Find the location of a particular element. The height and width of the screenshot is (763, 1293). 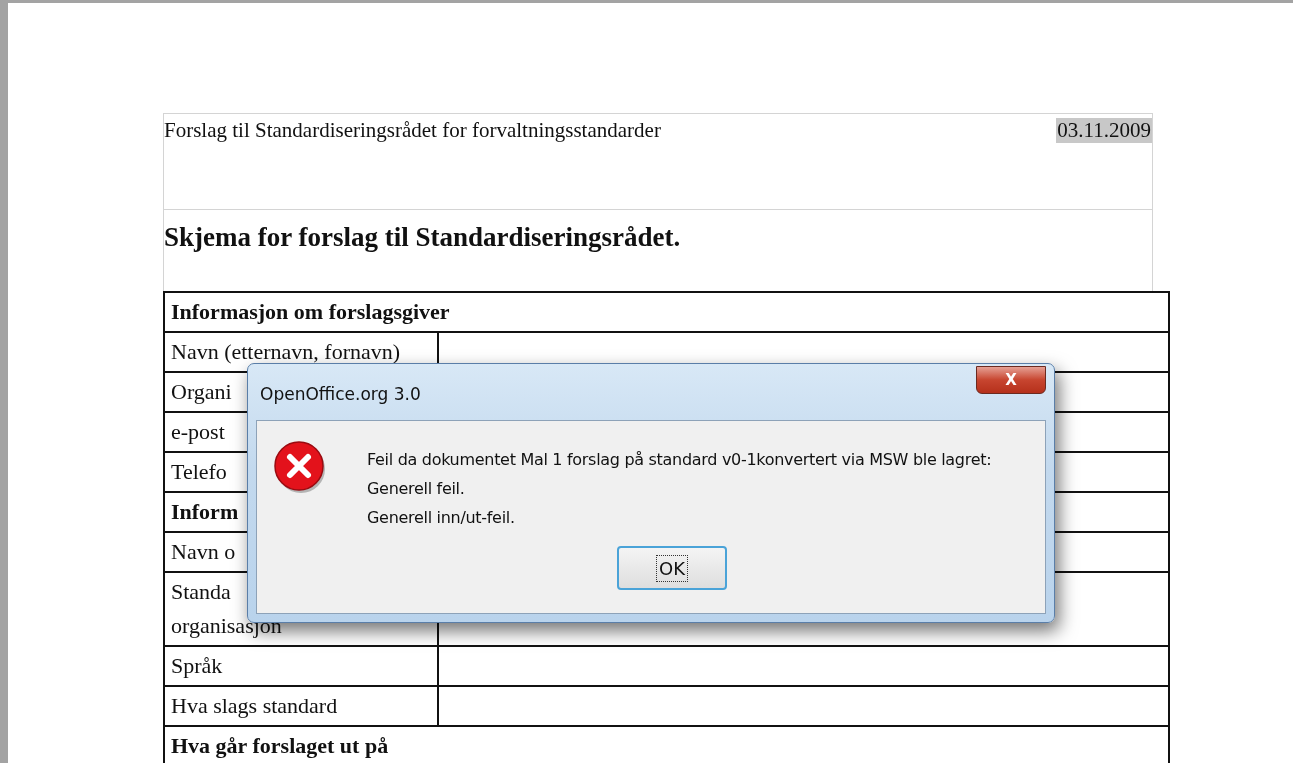

ok-button: OK is located at coordinates (672, 568).